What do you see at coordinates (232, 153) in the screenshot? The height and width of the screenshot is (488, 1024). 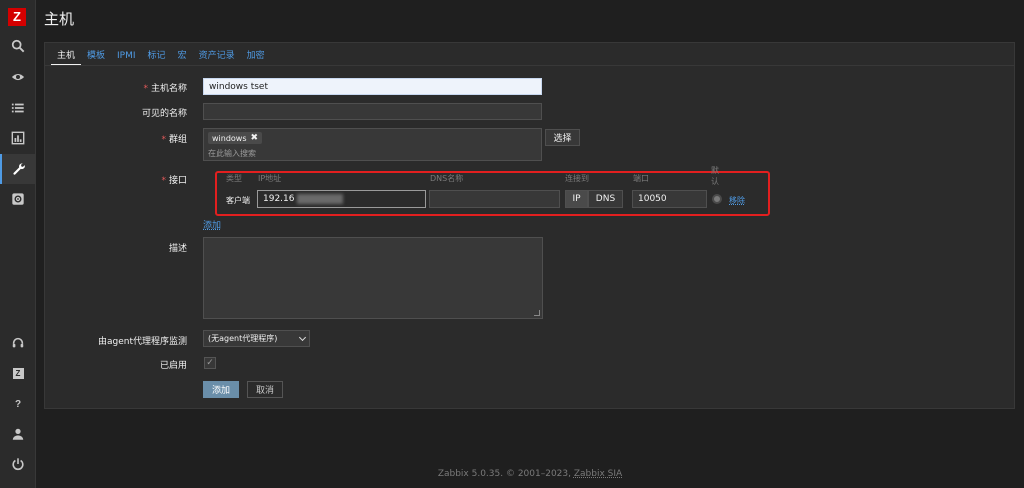 I see `group-search-placeholder: 在此输入搜索` at bounding box center [232, 153].